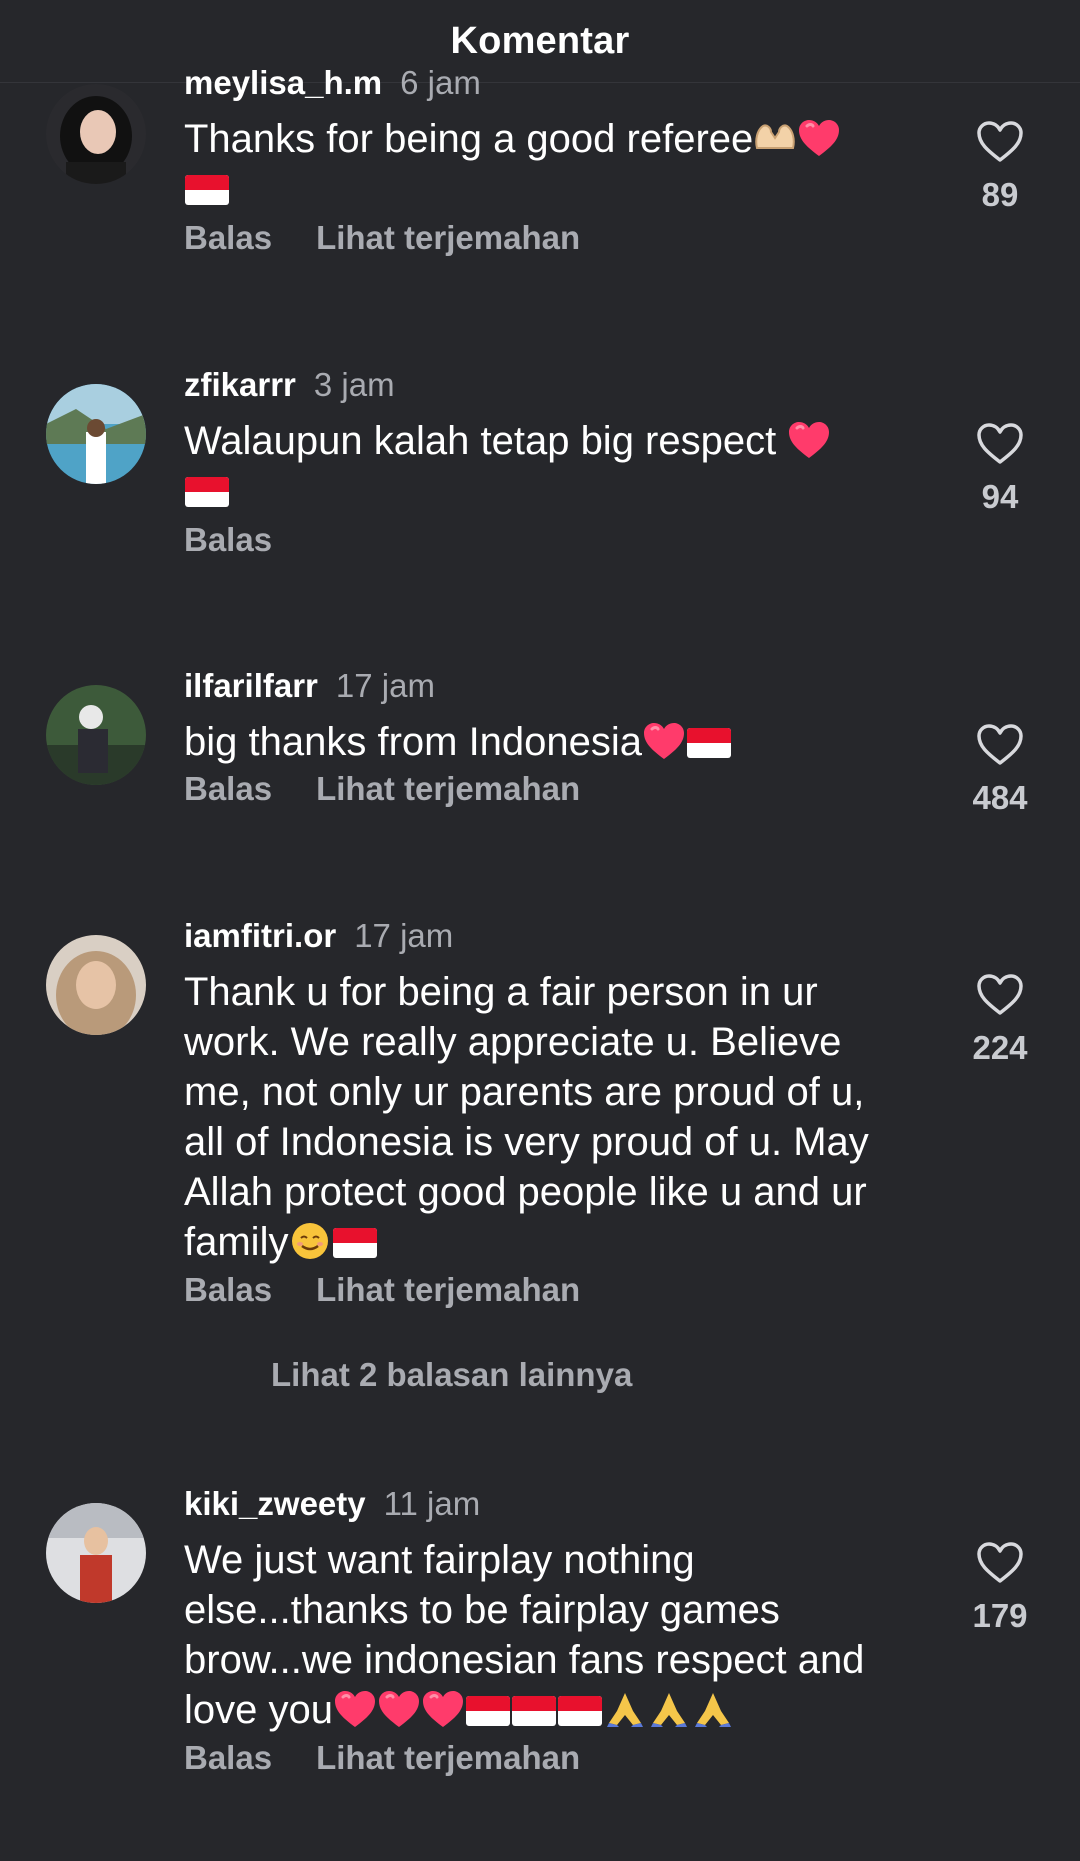 Image resolution: width=1080 pixels, height=1861 pixels. I want to click on comment-text-line: Allah protect good people like u and ur, so click(525, 1192).